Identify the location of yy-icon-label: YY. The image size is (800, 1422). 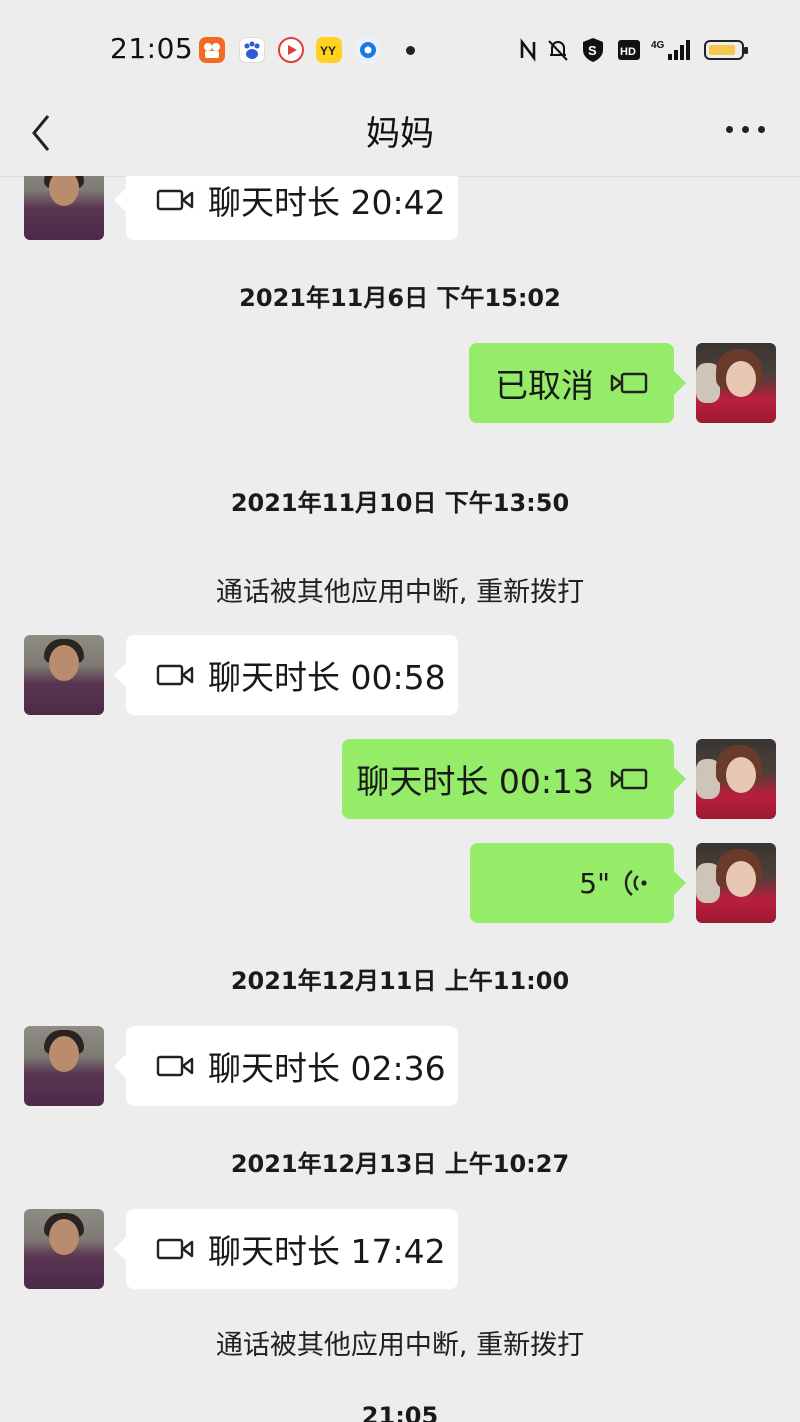
(328, 51).